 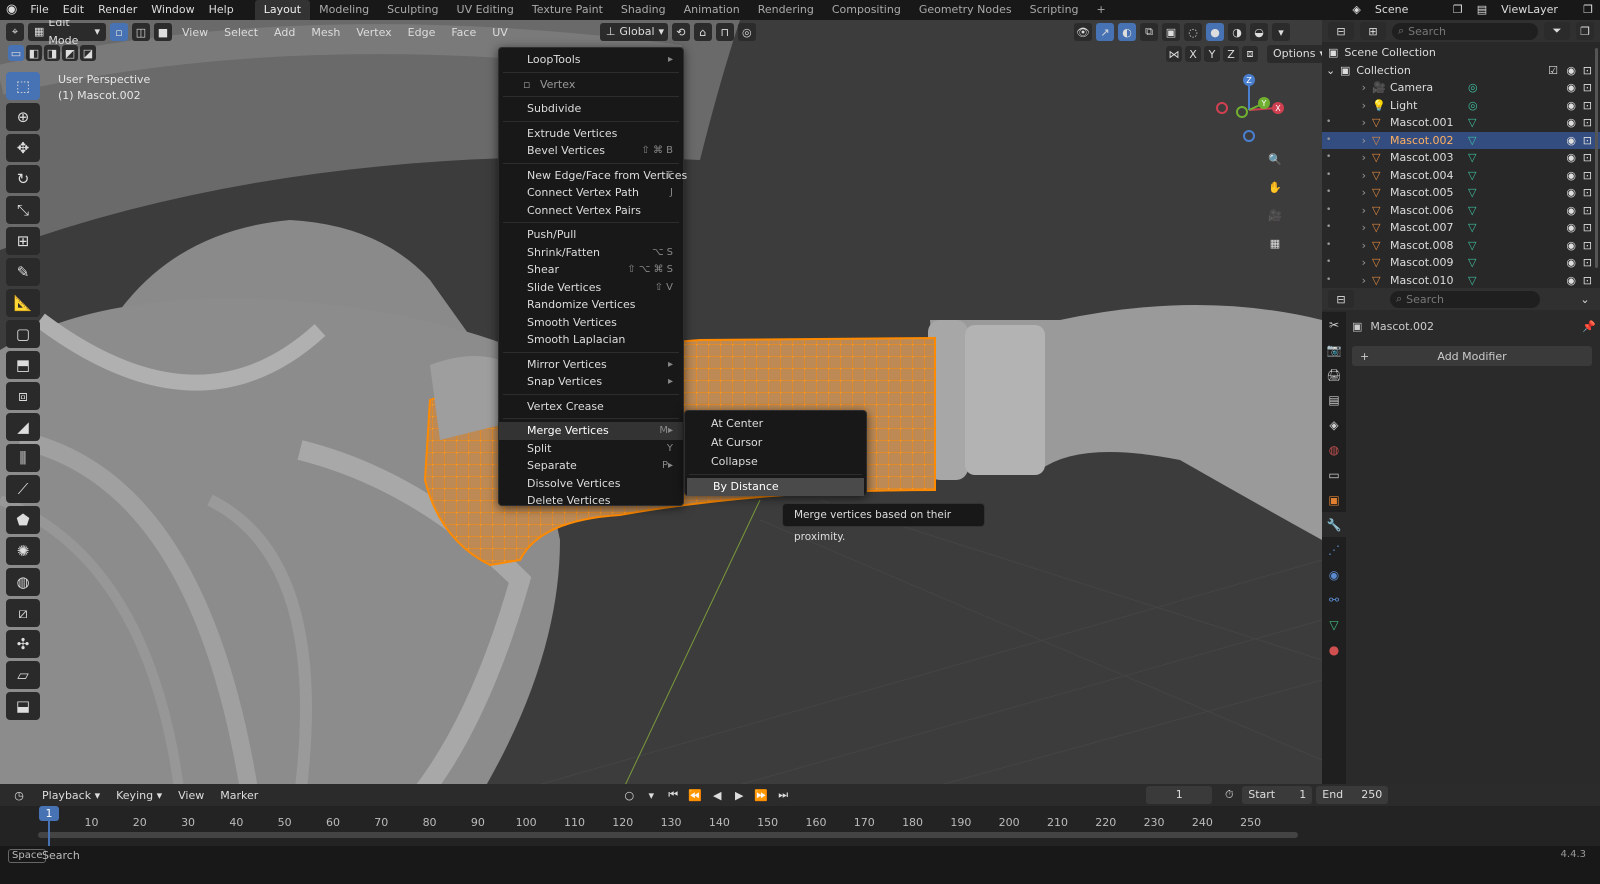 What do you see at coordinates (591, 501) in the screenshot?
I see `menu-item-delete-vertices: Delete Vertices` at bounding box center [591, 501].